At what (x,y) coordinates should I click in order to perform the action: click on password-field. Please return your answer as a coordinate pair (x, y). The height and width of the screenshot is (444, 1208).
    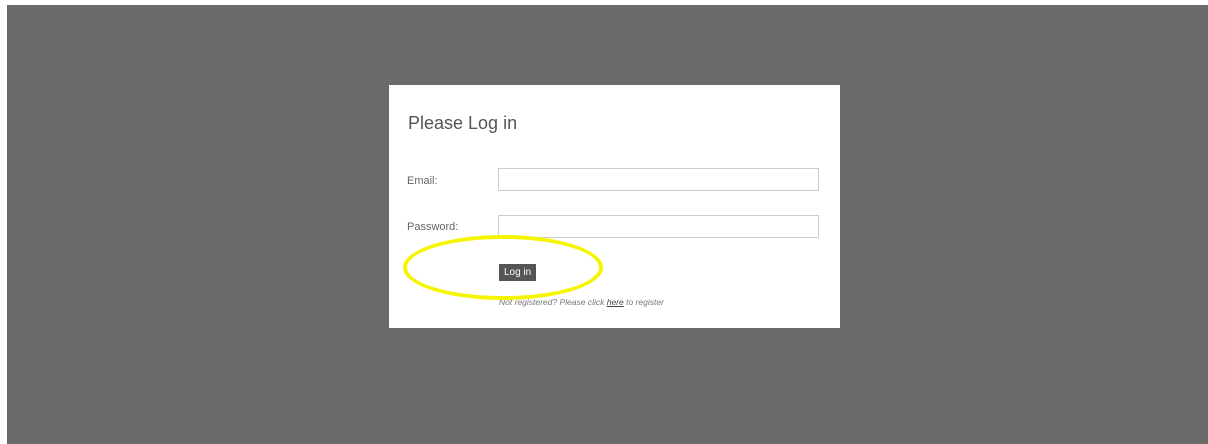
    Looking at the image, I should click on (658, 226).